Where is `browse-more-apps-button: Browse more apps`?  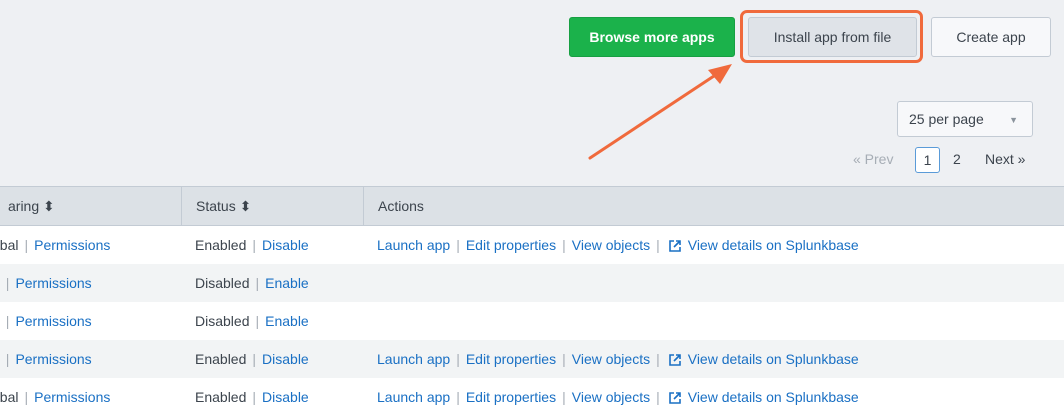 browse-more-apps-button: Browse more apps is located at coordinates (652, 37).